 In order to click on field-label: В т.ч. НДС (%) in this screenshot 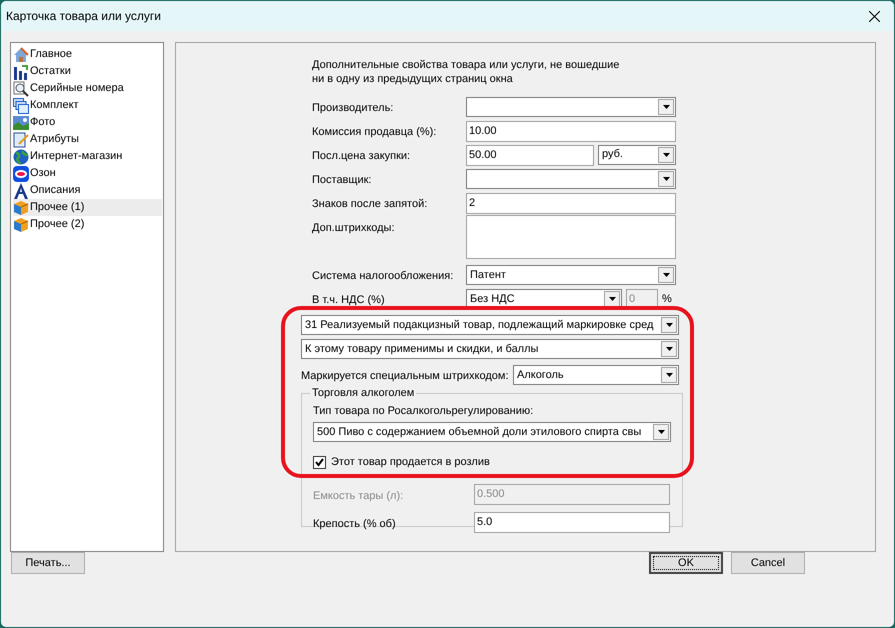, I will do `click(348, 300)`.